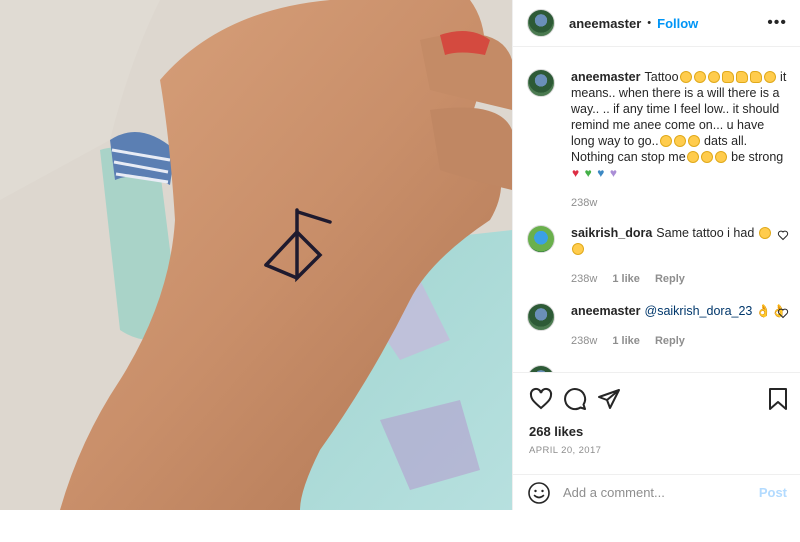 The height and width of the screenshot is (542, 800). Describe the element at coordinates (778, 399) in the screenshot. I see `bookmark-icon` at that location.